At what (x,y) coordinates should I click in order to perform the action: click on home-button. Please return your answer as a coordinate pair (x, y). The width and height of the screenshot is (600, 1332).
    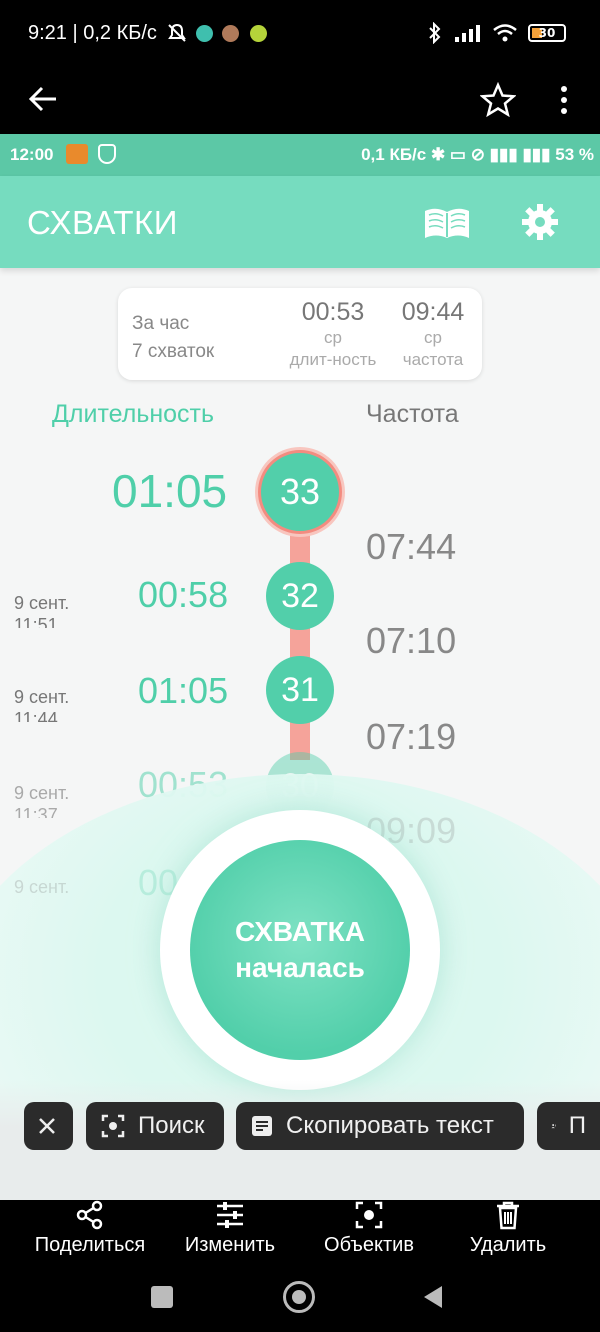
    Looking at the image, I should click on (299, 1297).